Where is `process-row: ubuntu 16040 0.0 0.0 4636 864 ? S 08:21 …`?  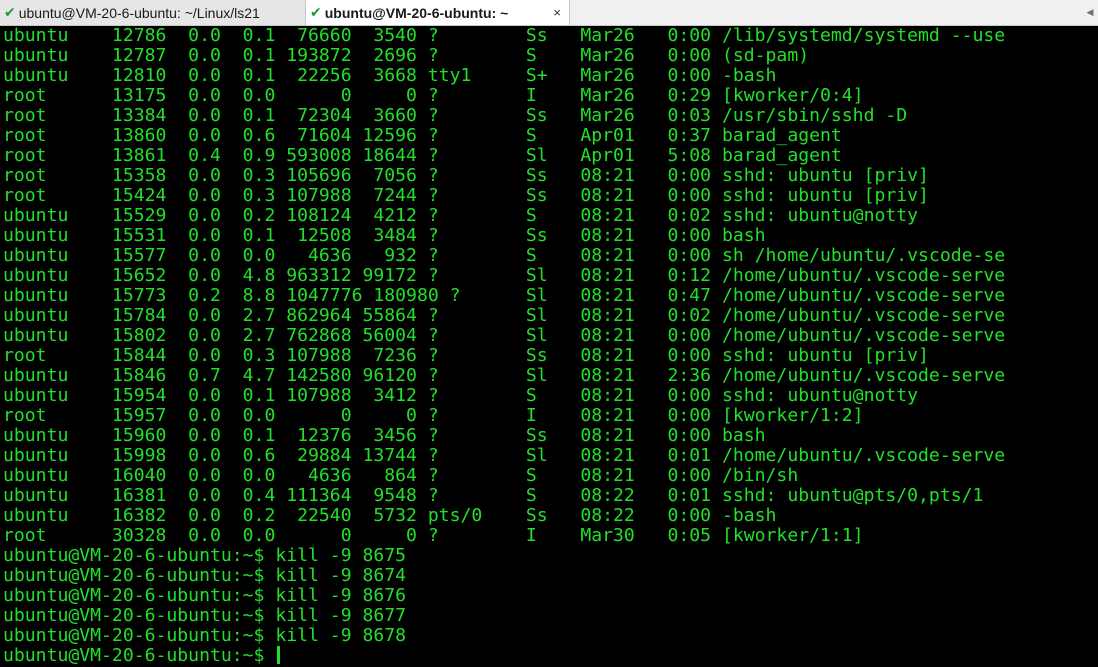 process-row: ubuntu 16040 0.0 0.0 4636 864 ? S 08:21 … is located at coordinates (401, 475).